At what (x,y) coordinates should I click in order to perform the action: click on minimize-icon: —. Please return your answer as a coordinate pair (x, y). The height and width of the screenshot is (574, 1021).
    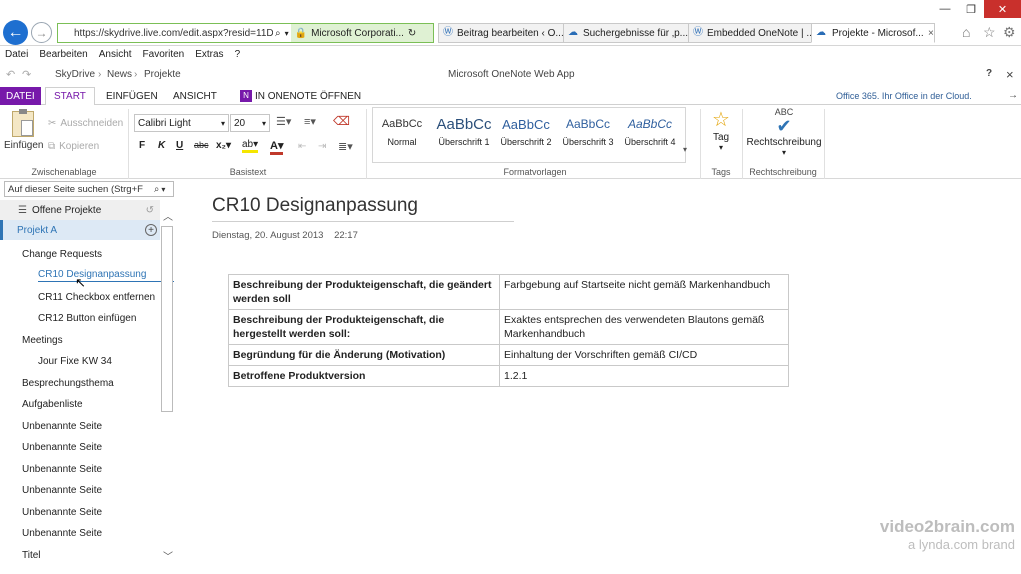
    Looking at the image, I should click on (945, 9).